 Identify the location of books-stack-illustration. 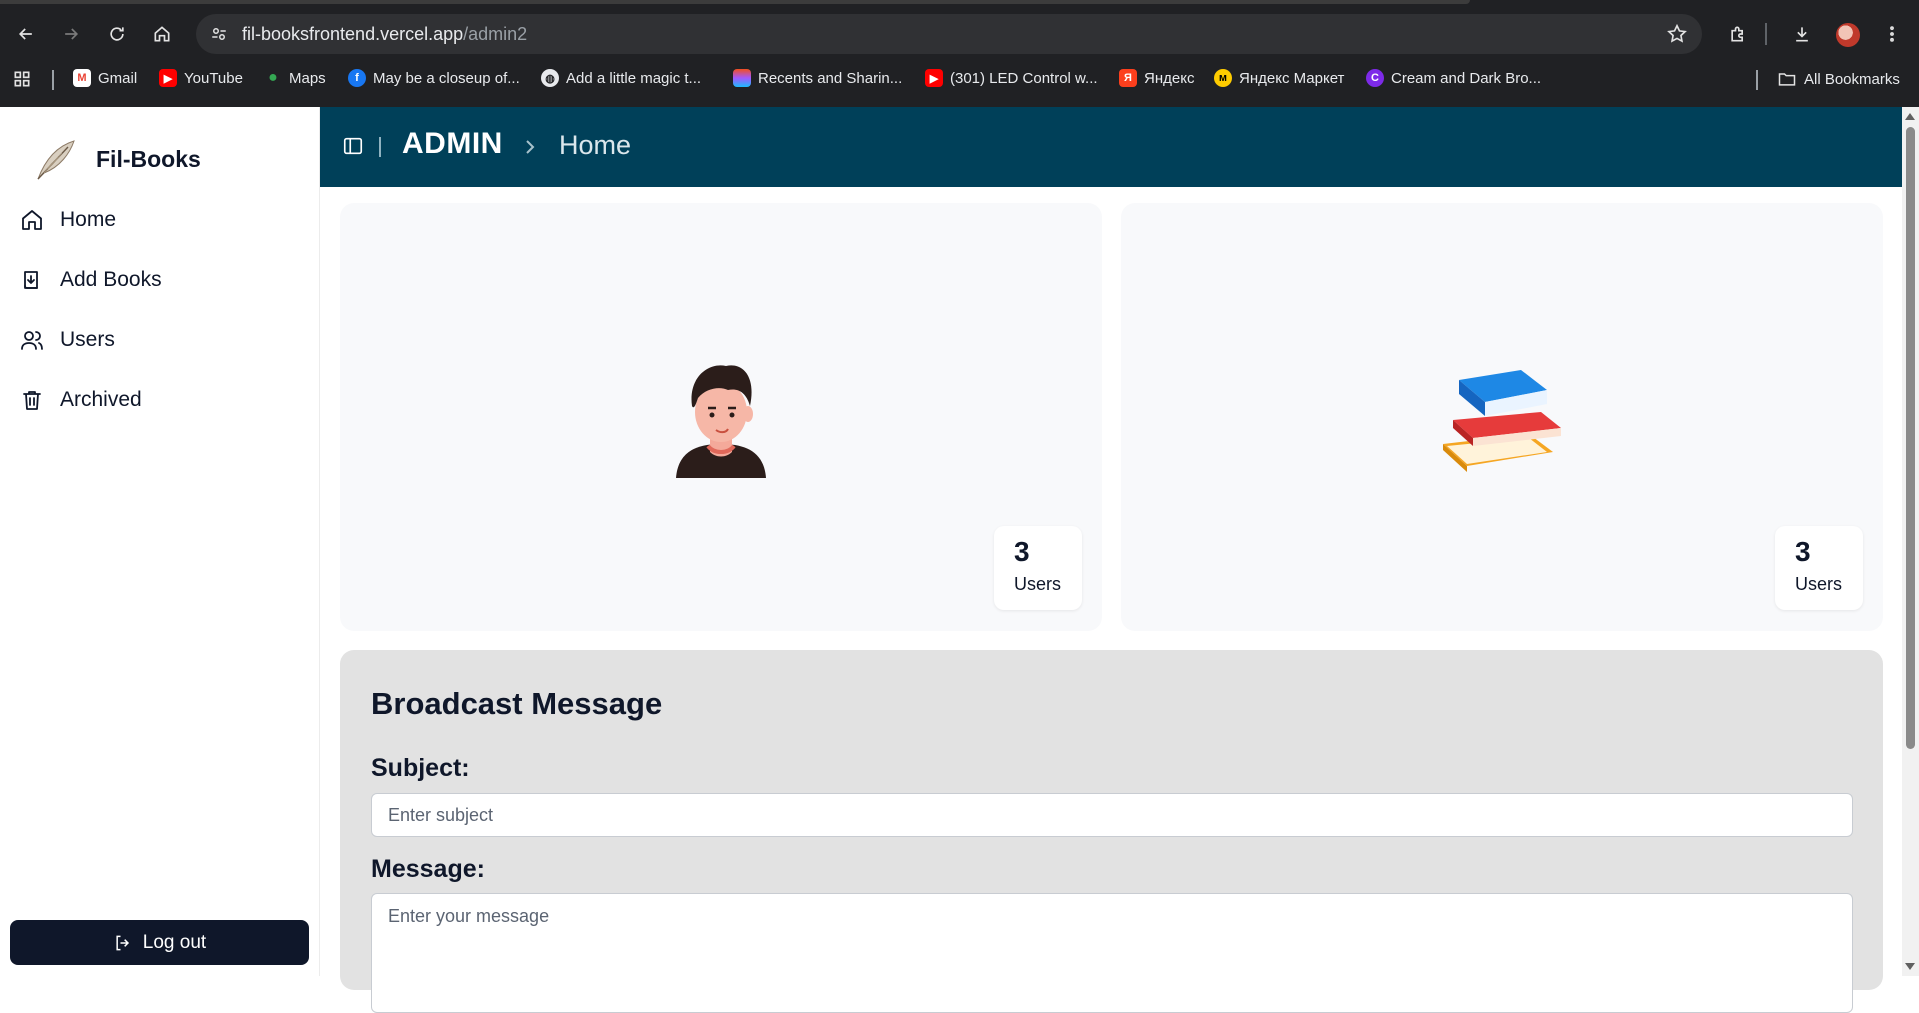
(1502, 421).